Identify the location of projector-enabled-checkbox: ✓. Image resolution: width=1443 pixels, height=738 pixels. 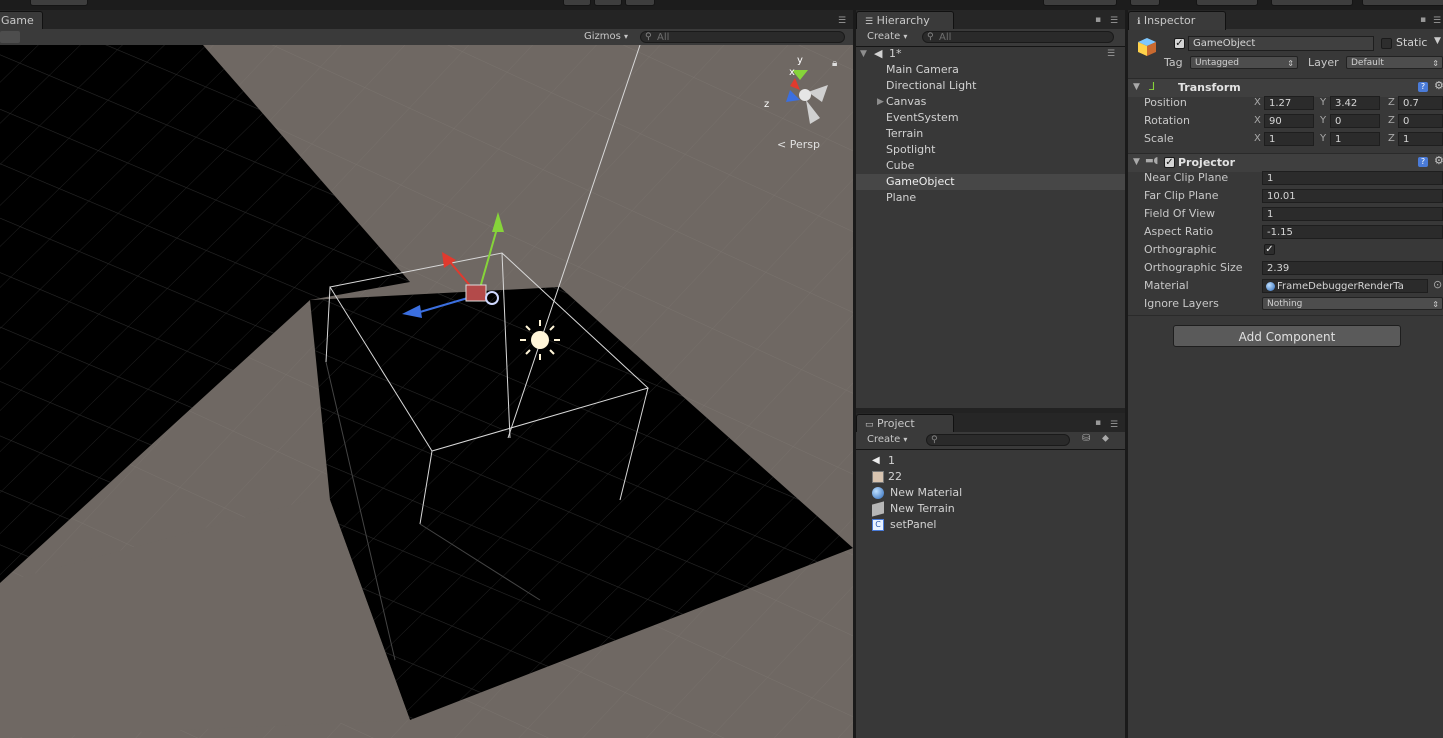
(1169, 162).